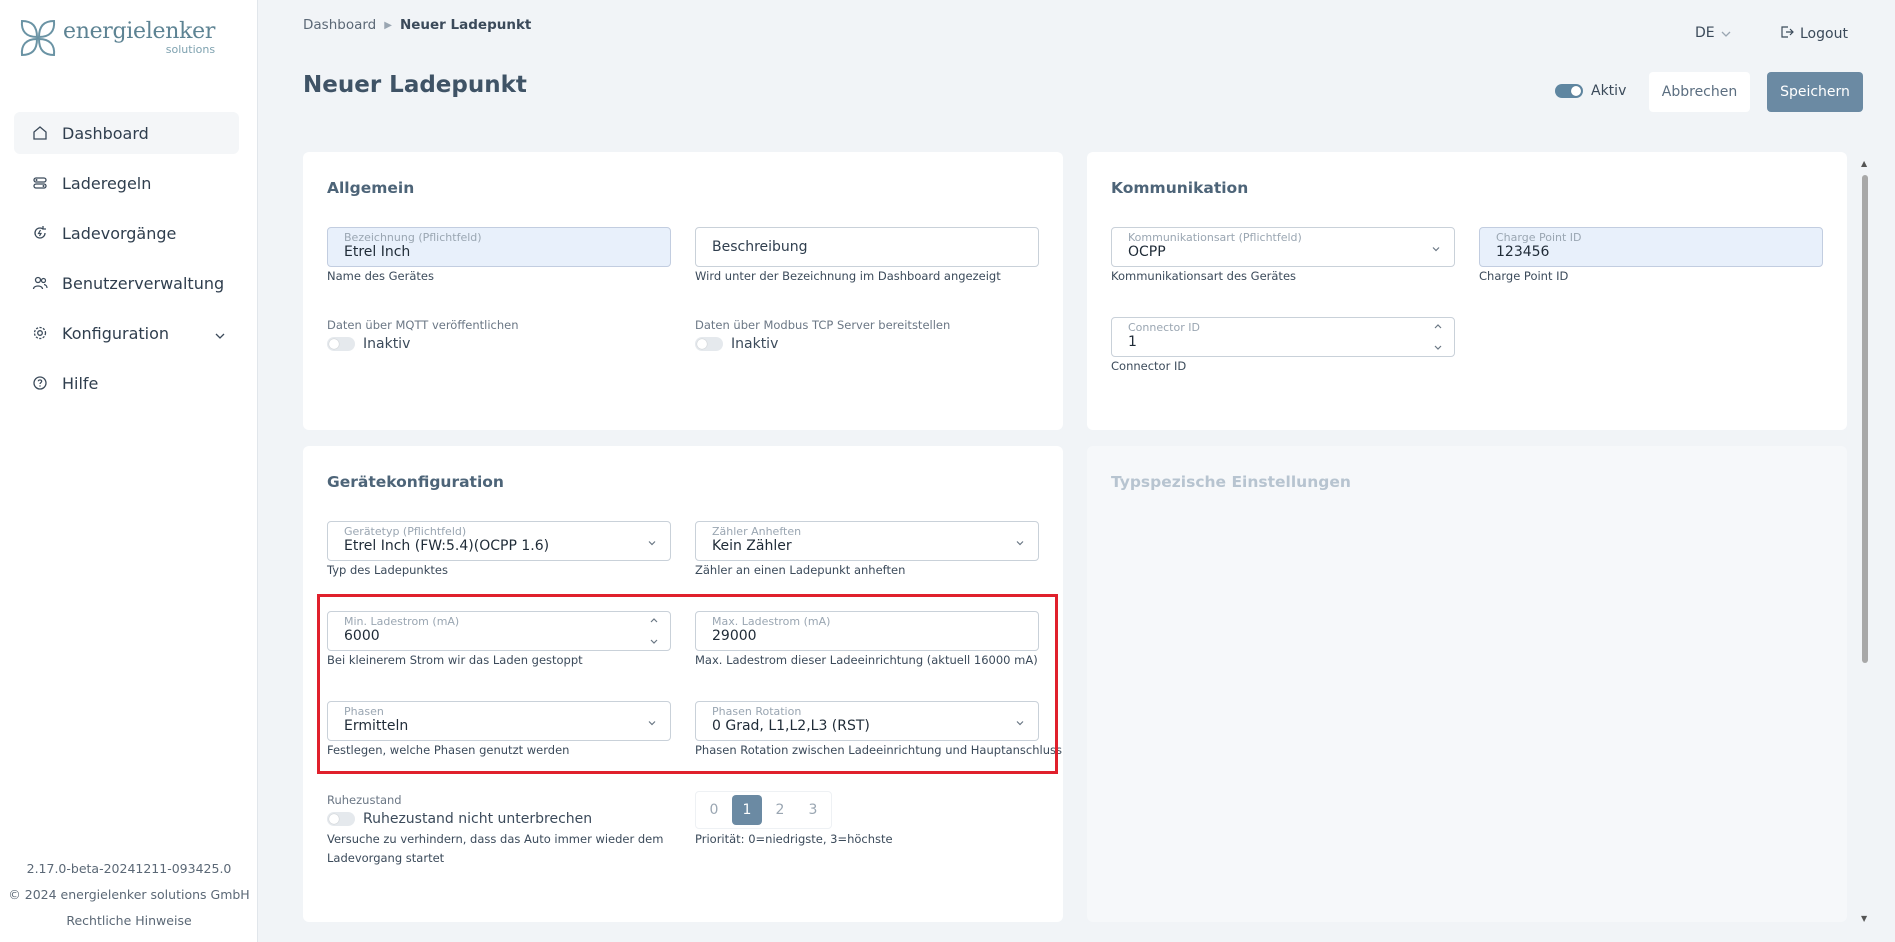 The image size is (1895, 942). Describe the element at coordinates (116, 333) in the screenshot. I see `nav-label: Konfiguration` at that location.